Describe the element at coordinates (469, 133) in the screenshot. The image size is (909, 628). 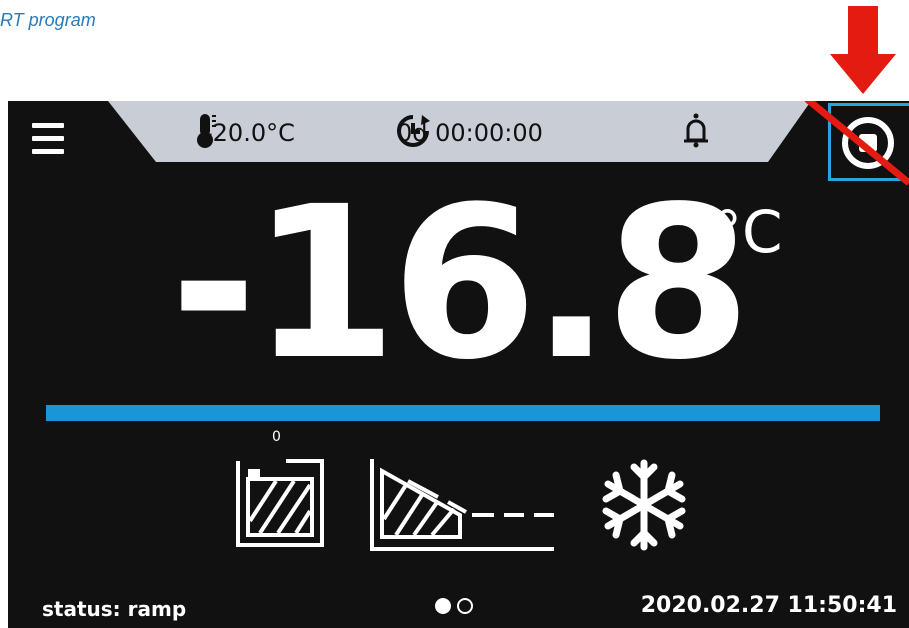
I see `timer-display: 0d 00:00:00` at that location.